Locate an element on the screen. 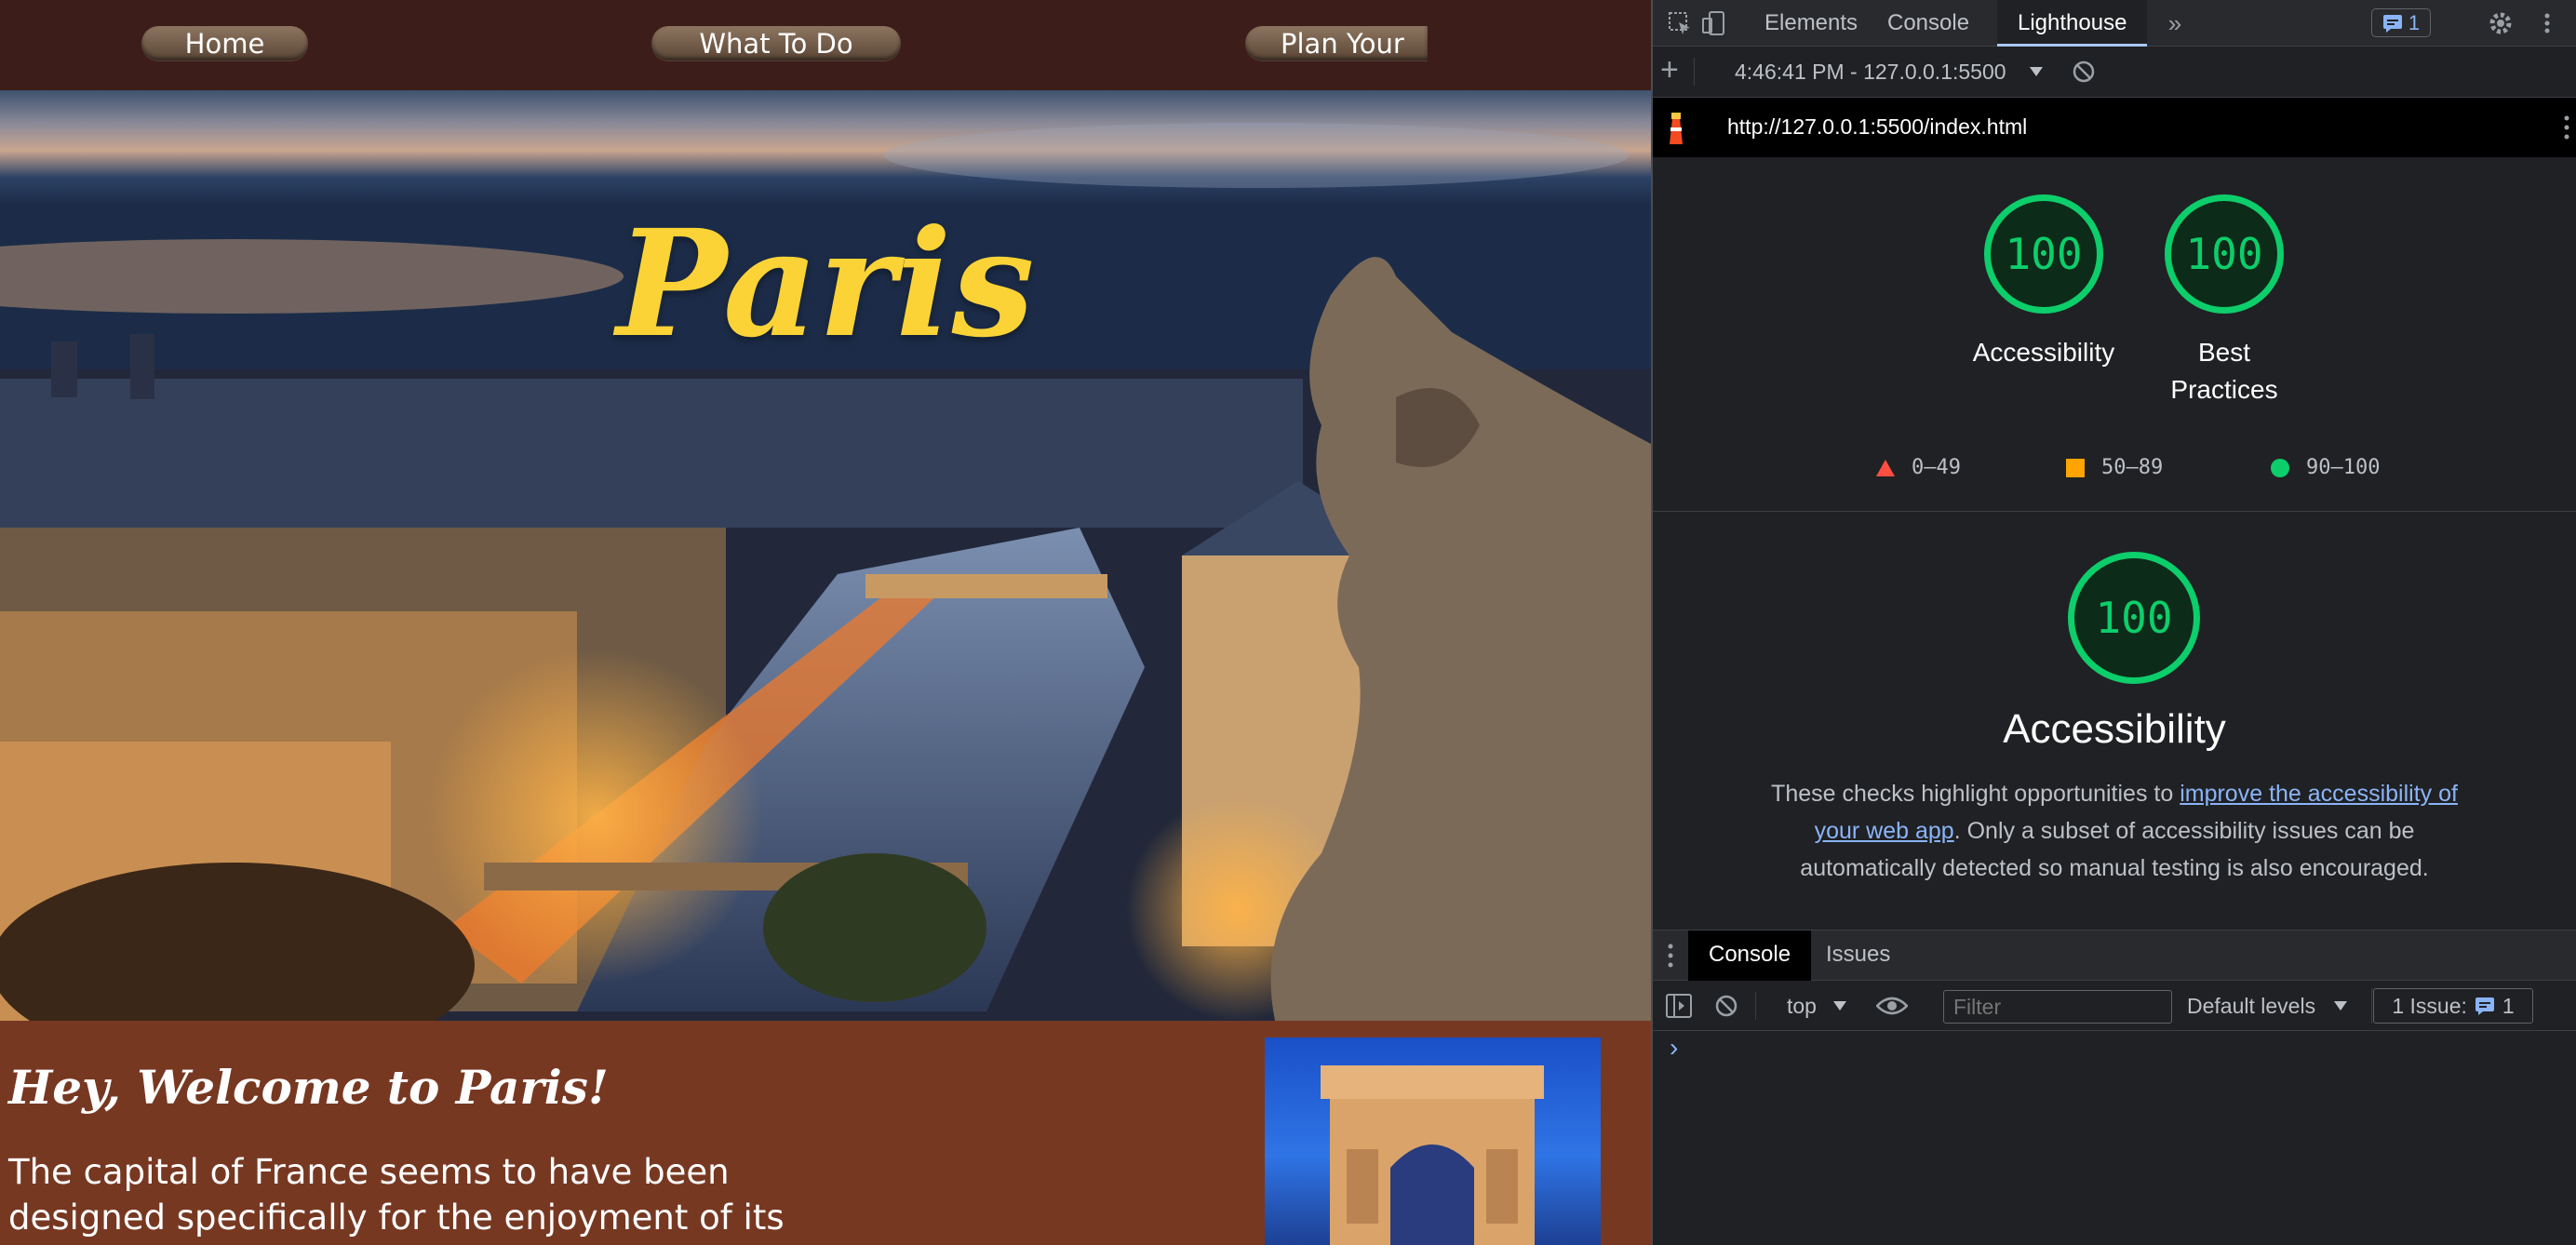 The width and height of the screenshot is (2576, 1245). legend-pass: 90–100 is located at coordinates (2325, 468).